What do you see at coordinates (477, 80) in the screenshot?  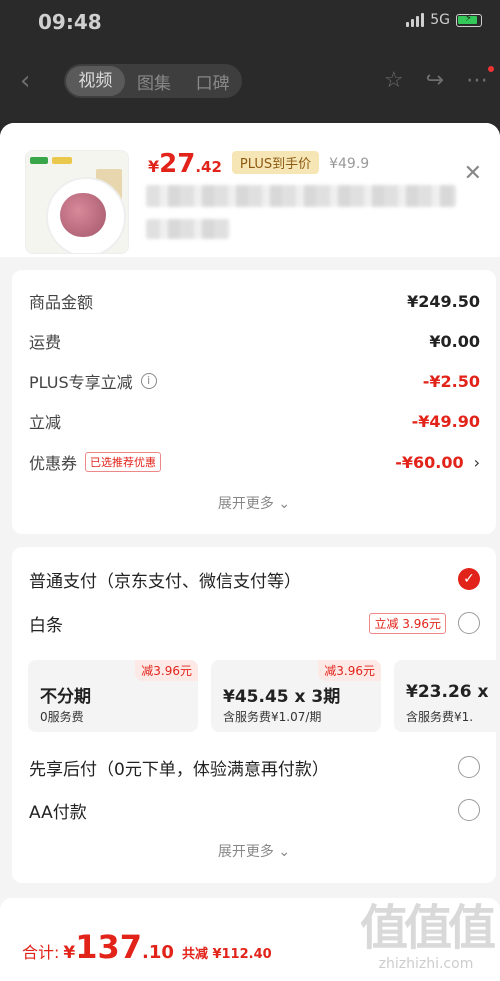 I see `more-icon: ⋯` at bounding box center [477, 80].